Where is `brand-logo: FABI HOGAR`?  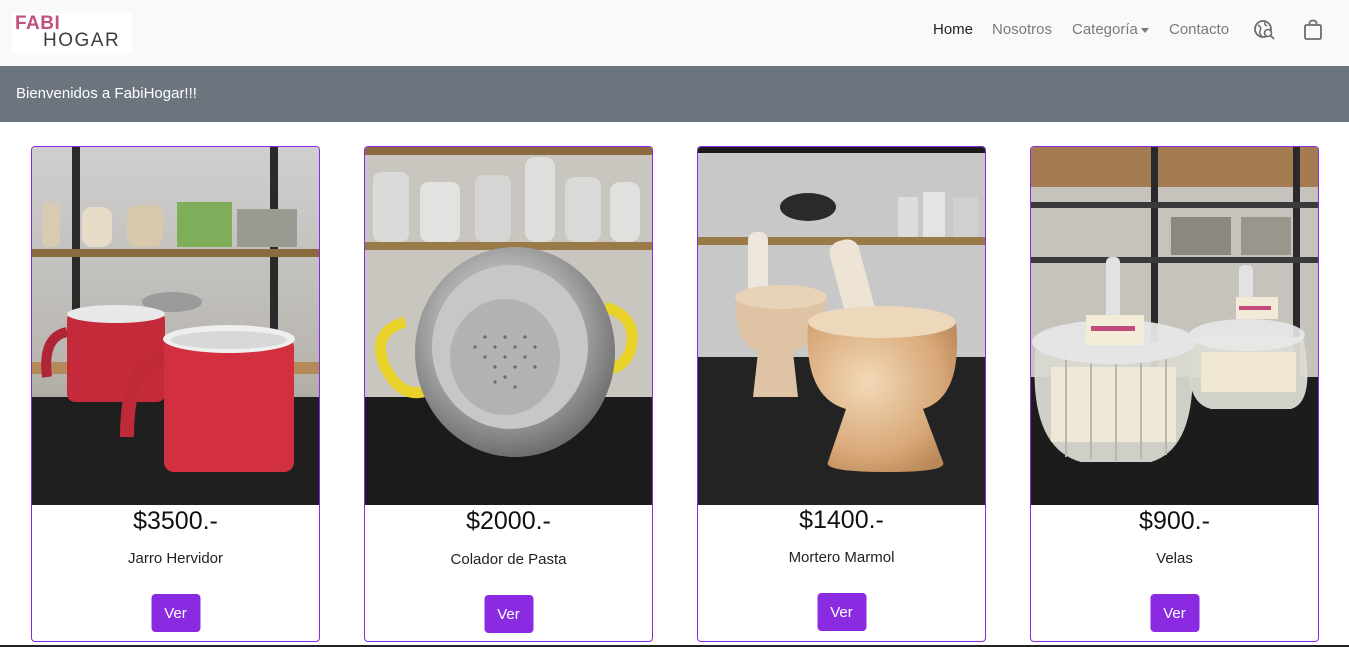
brand-logo: FABI HOGAR is located at coordinates (72, 33).